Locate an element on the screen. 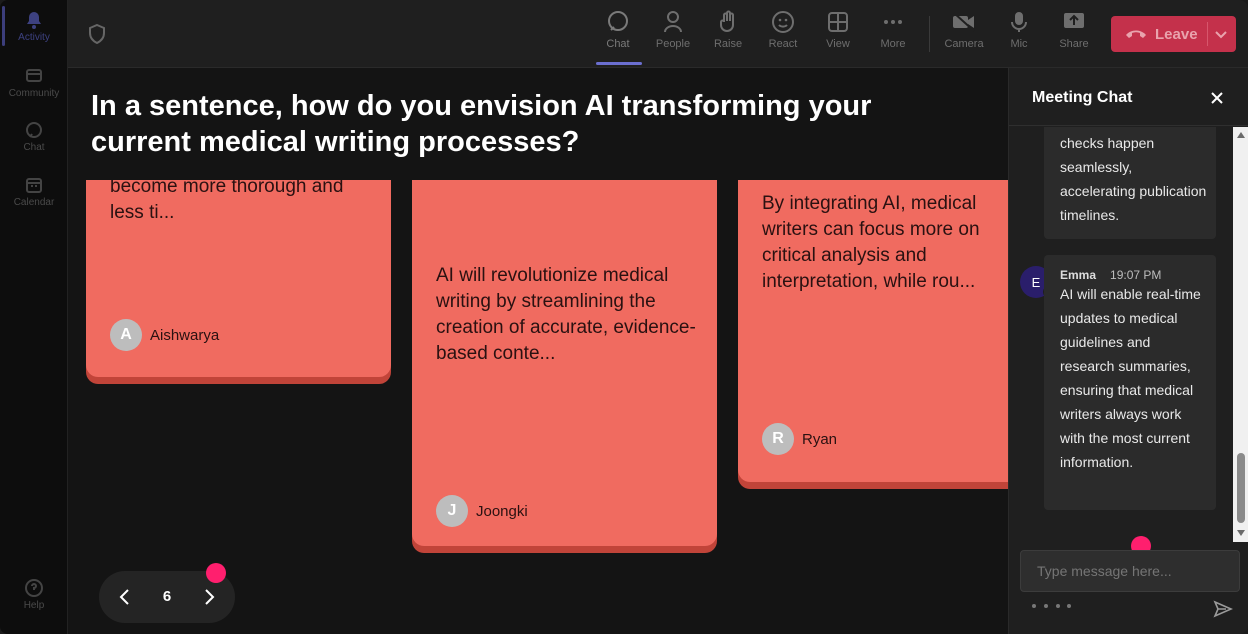 Image resolution: width=1248 pixels, height=634 pixels. rail-label-community: Community is located at coordinates (34, 93).